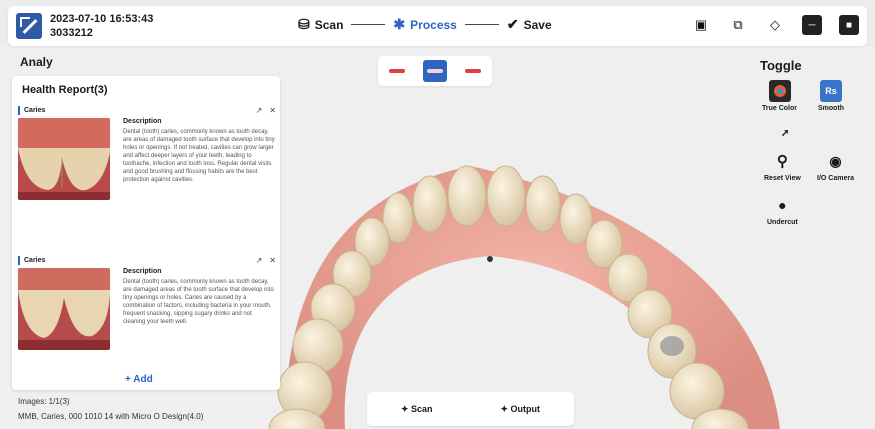 The height and width of the screenshot is (429, 875). What do you see at coordinates (782, 178) in the screenshot?
I see `reset-view-label: Reset View` at bounding box center [782, 178].